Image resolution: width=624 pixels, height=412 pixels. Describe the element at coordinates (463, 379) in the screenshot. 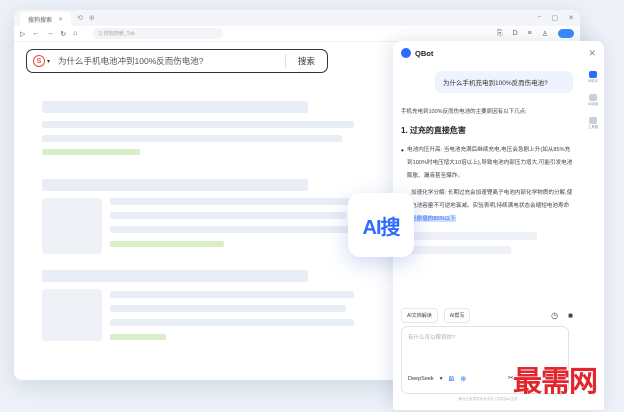

I see `web-search-icon: ⊕` at that location.